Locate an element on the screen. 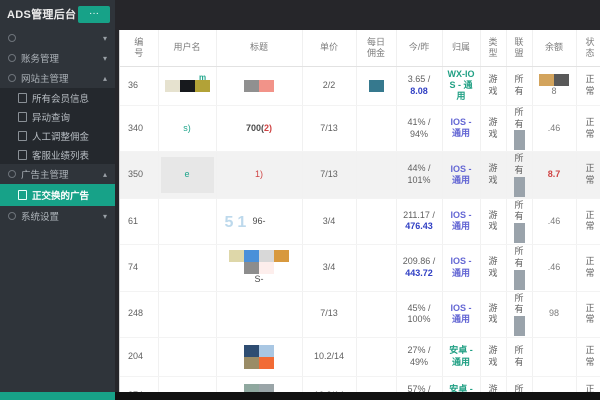 The image size is (600, 400). table-row: 248 7/13 45% /100% IOS - 通用 游戏 所有 98 正常 is located at coordinates (360, 314).